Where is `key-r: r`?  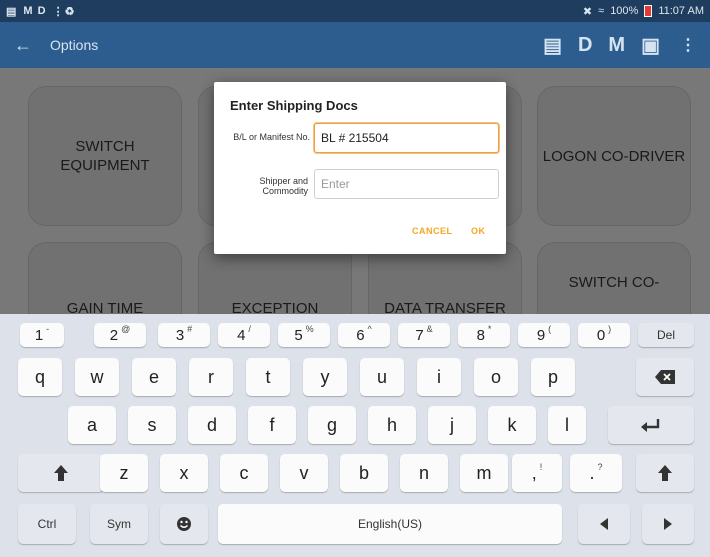 key-r: r is located at coordinates (211, 377).